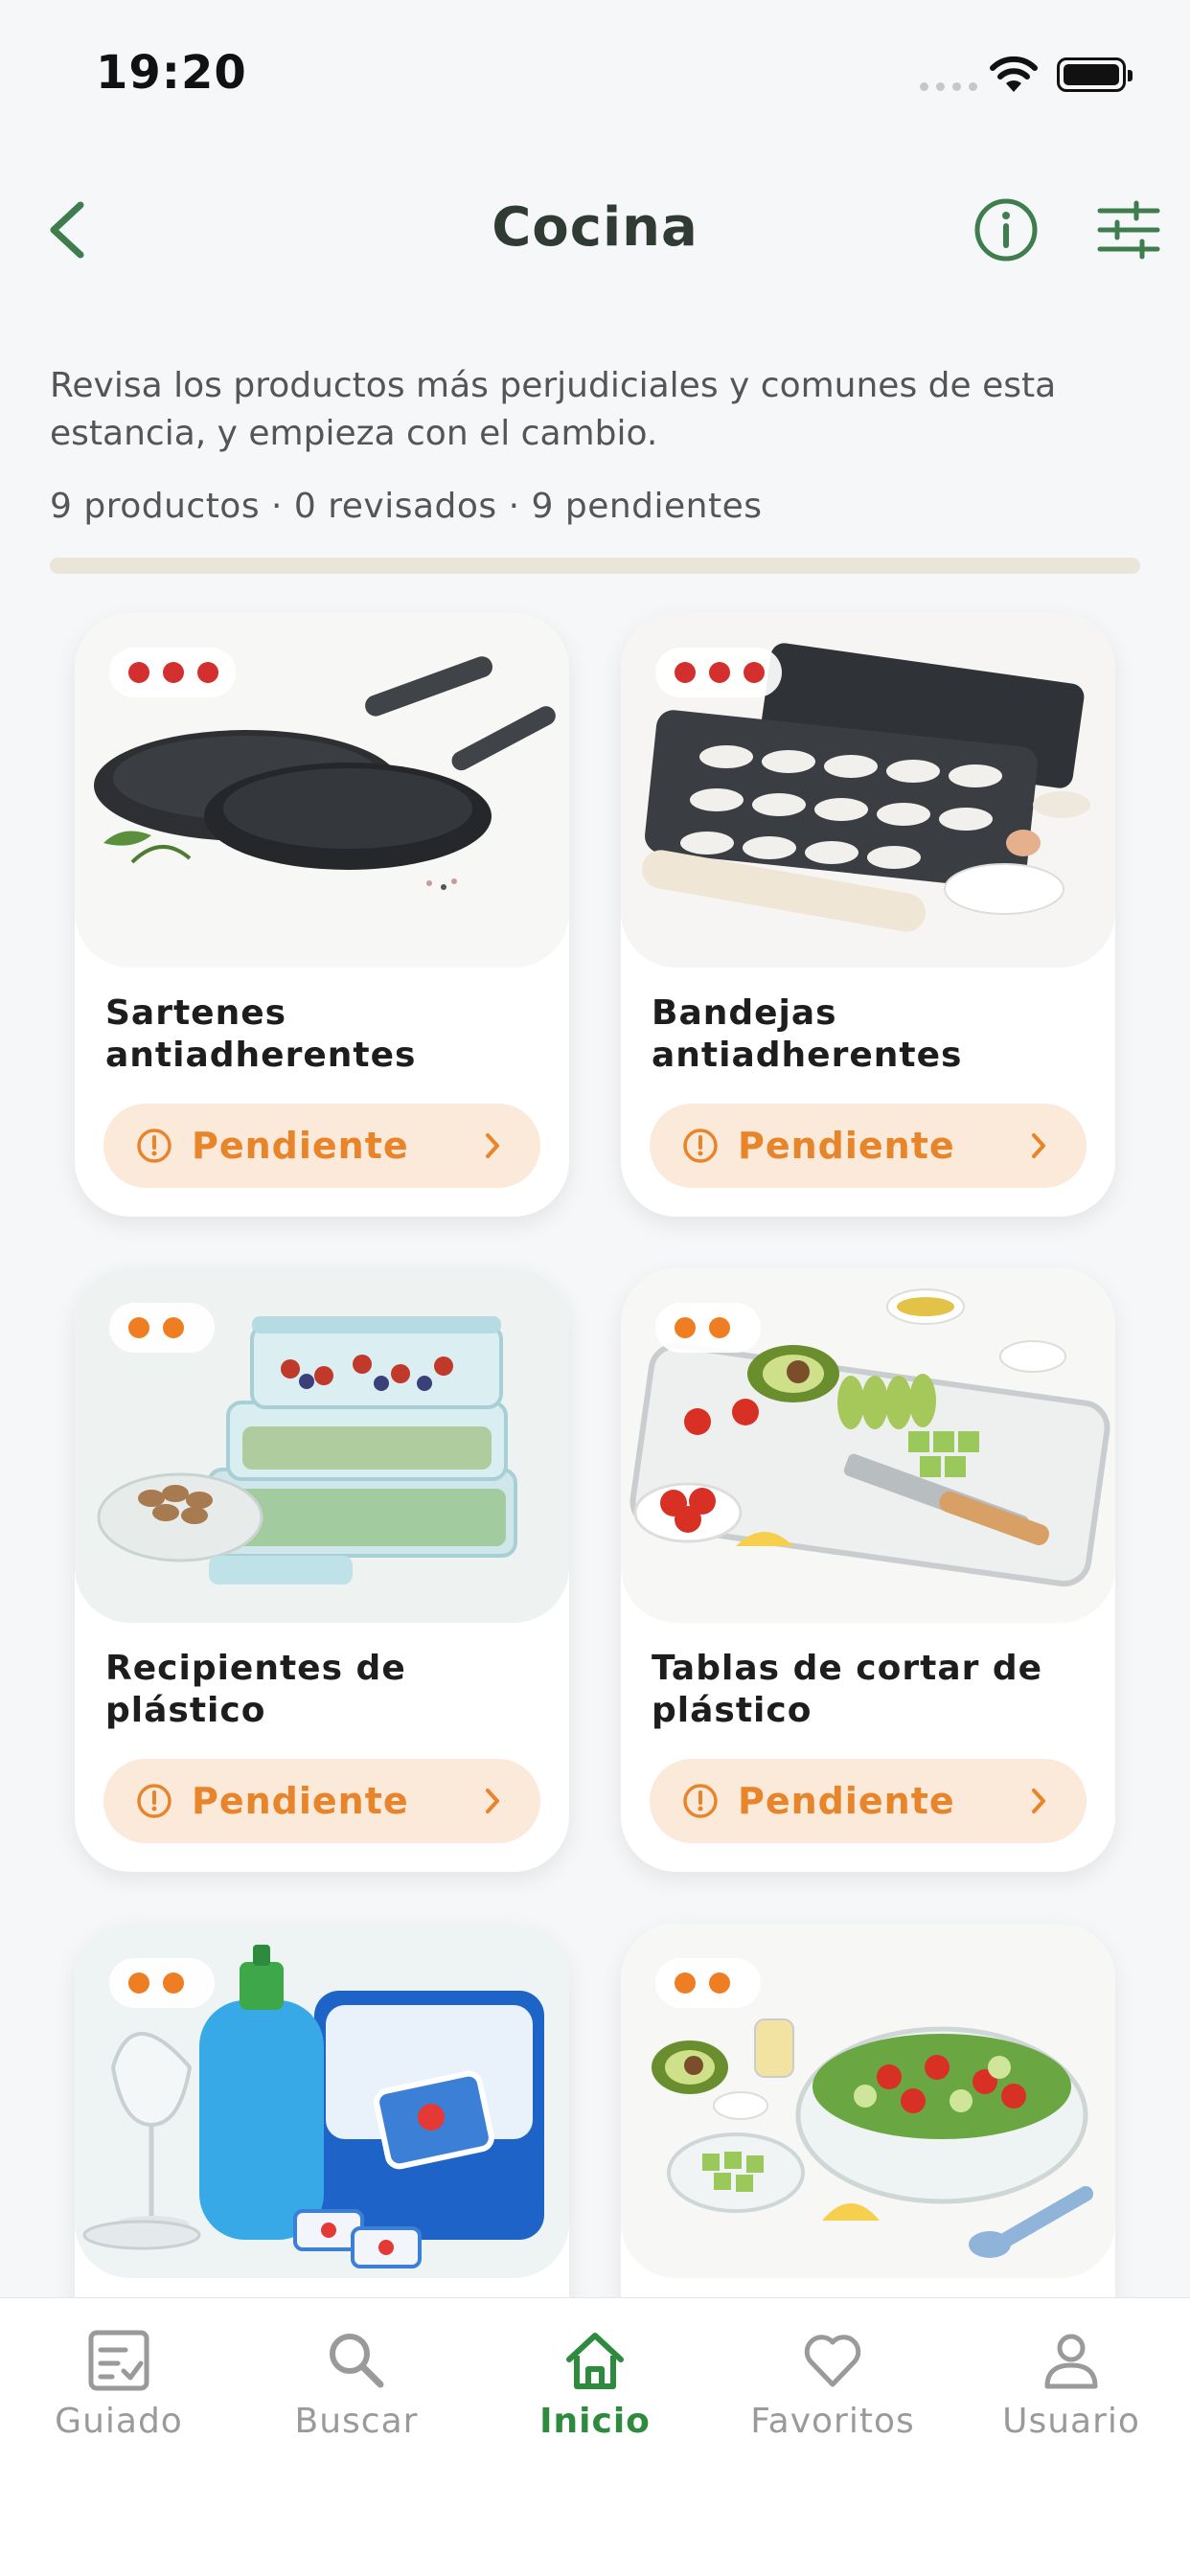  I want to click on bottom-tab-bar: Guiado Buscar Inicio Favoritos Usuario, so click(595, 2436).